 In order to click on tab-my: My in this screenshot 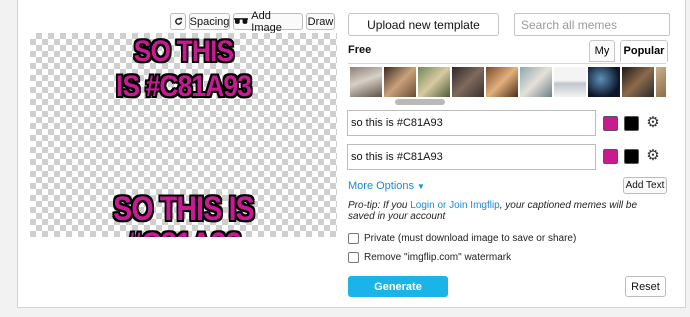, I will do `click(602, 51)`.